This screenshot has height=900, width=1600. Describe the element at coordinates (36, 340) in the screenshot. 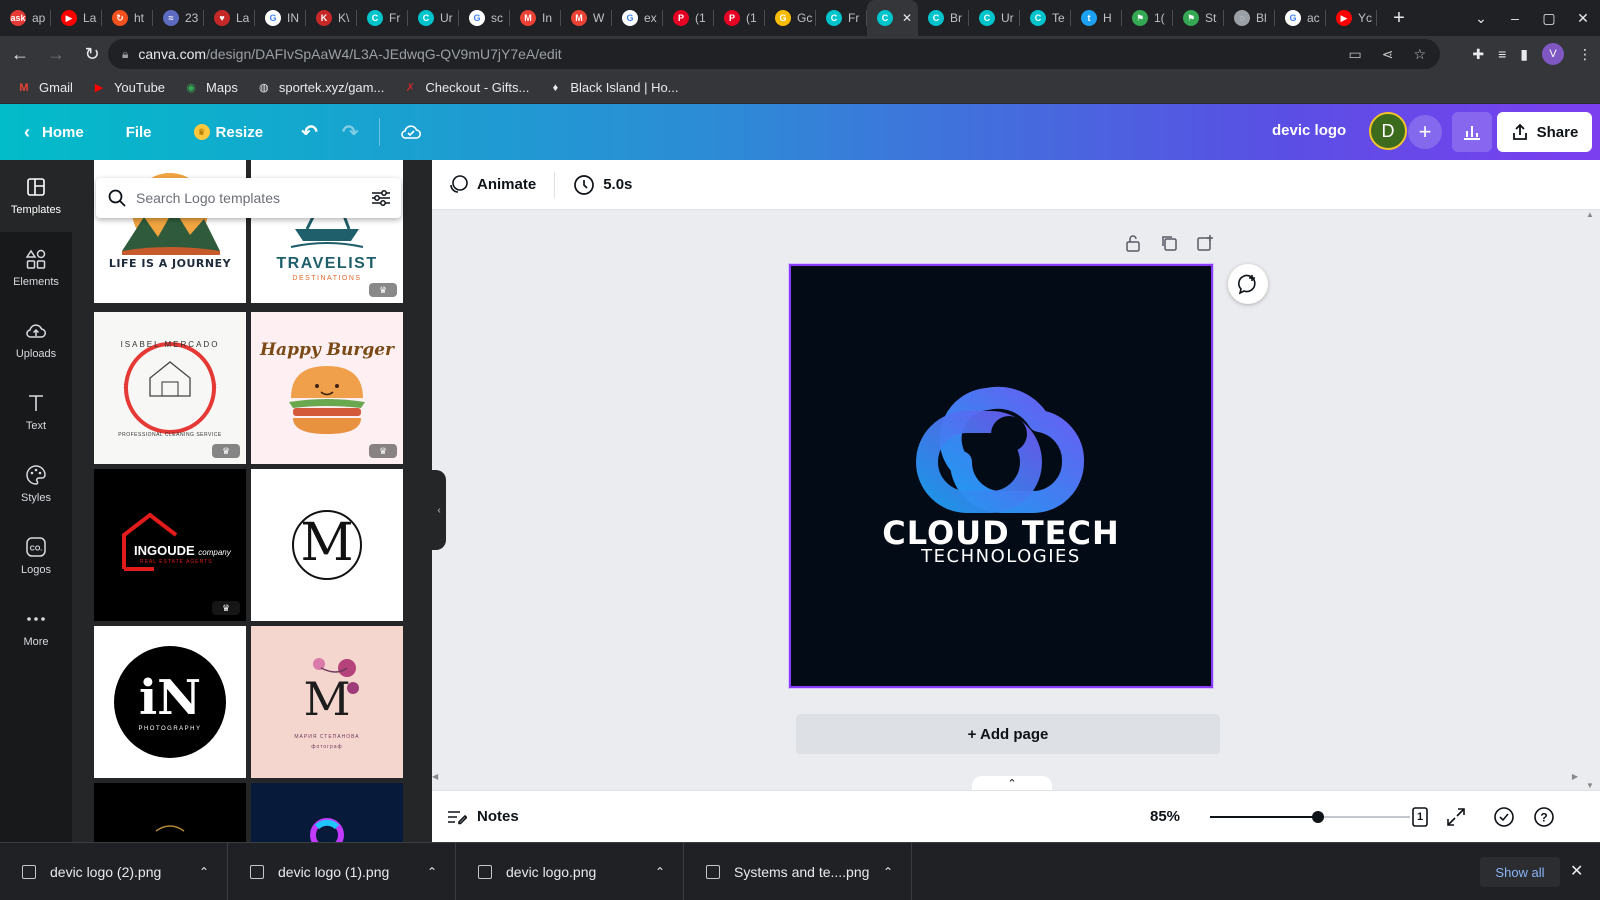

I see `rail-uploads: Uploads` at that location.